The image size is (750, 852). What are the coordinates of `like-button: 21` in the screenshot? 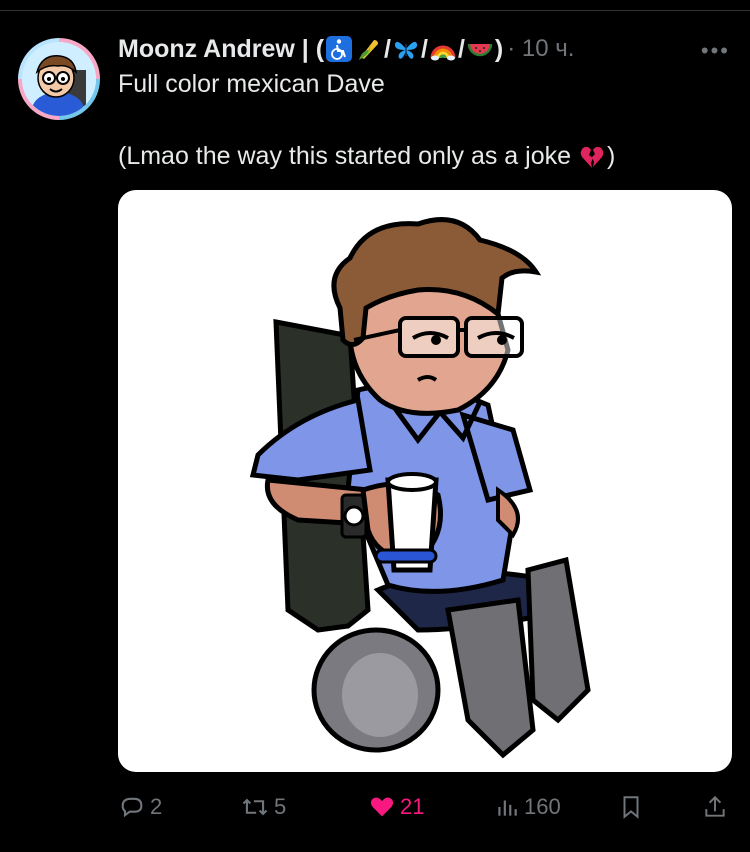 It's located at (396, 807).